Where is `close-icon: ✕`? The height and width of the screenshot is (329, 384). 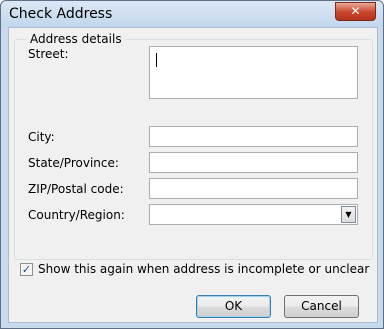
close-icon: ✕ is located at coordinates (355, 11).